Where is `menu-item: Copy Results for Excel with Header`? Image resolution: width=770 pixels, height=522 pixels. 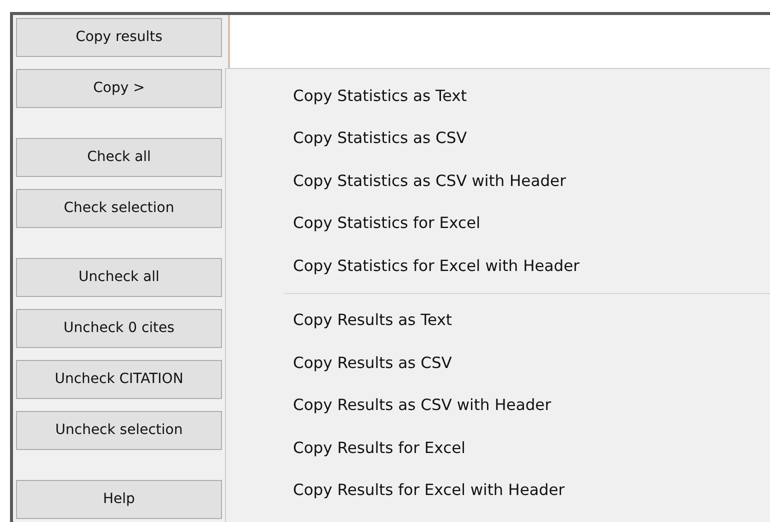
menu-item: Copy Results for Excel with Header is located at coordinates (429, 490).